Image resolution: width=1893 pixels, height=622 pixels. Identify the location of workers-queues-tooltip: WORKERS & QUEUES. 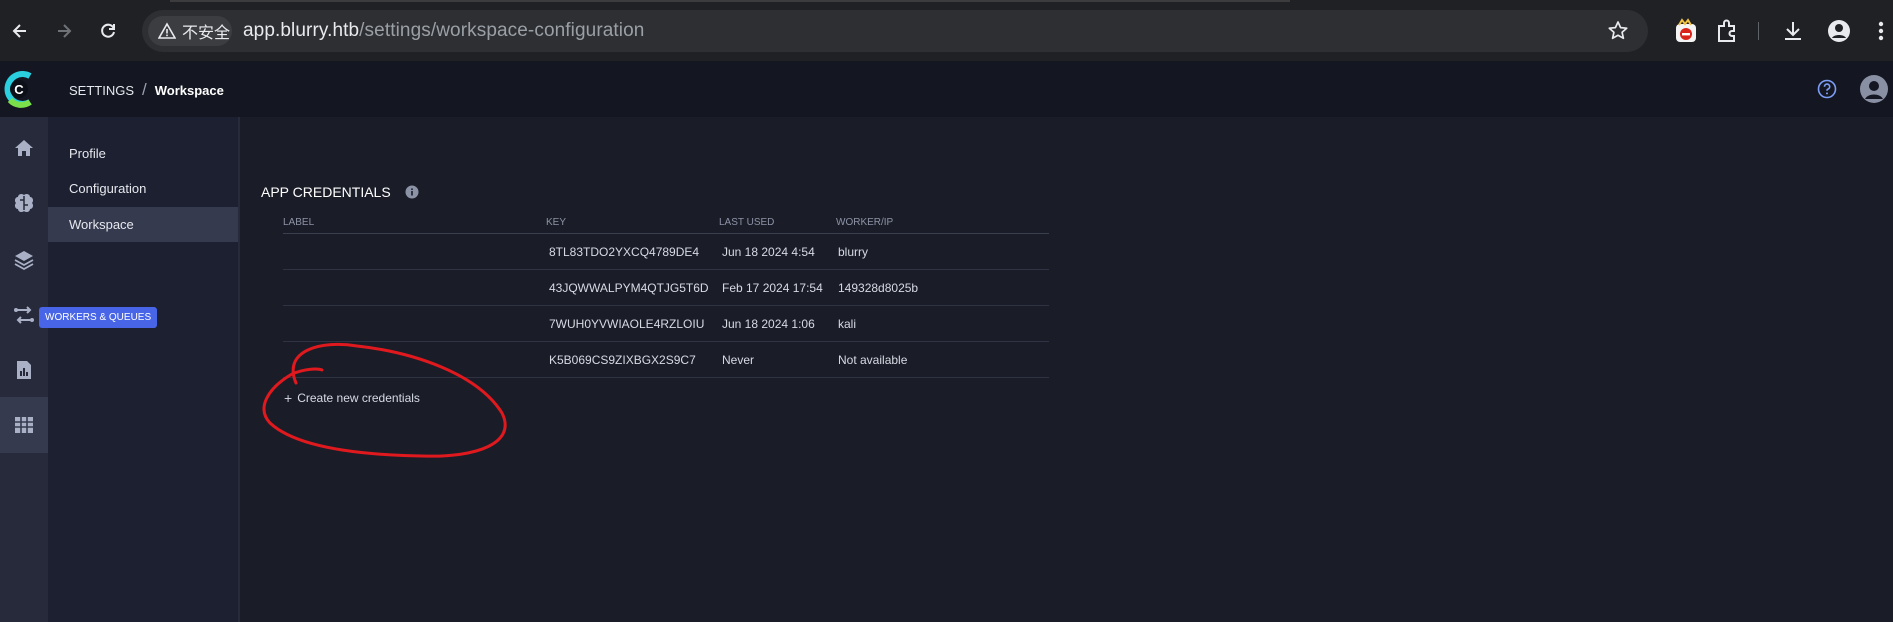
(98, 317).